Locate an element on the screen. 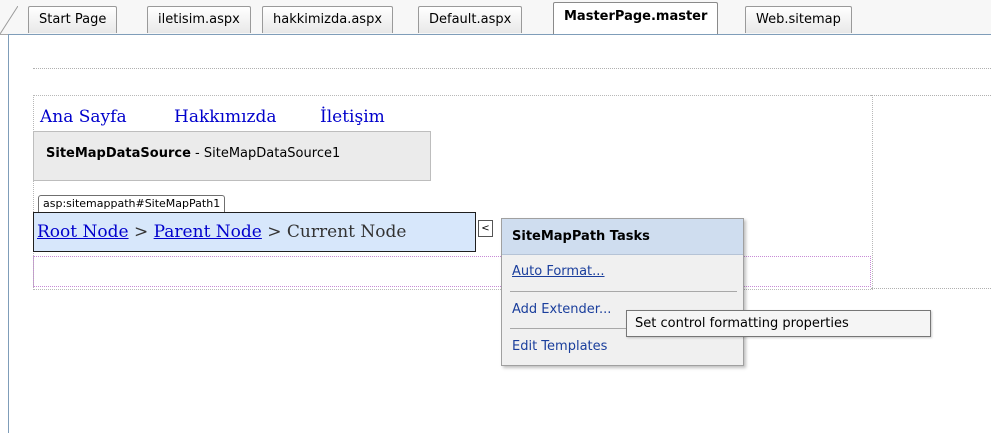 This screenshot has width=991, height=433. menu-item-hakkimizda: Hakkımızda is located at coordinates (225, 117).